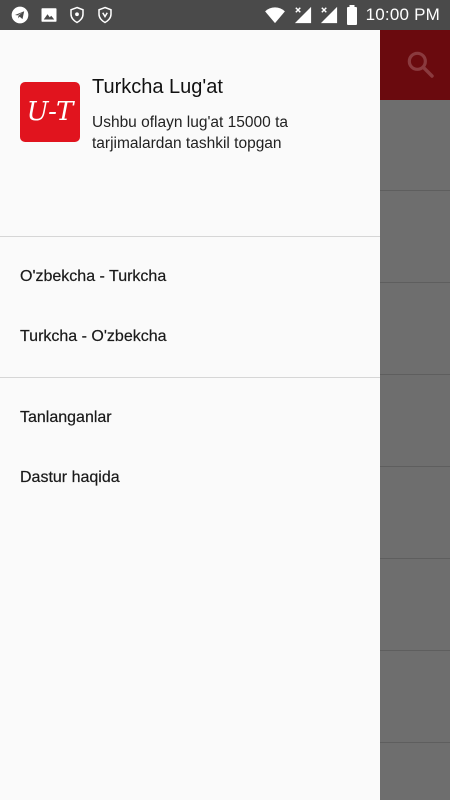  Describe the element at coordinates (157, 87) in the screenshot. I see `app-title: Turkcha Lug'at` at that location.